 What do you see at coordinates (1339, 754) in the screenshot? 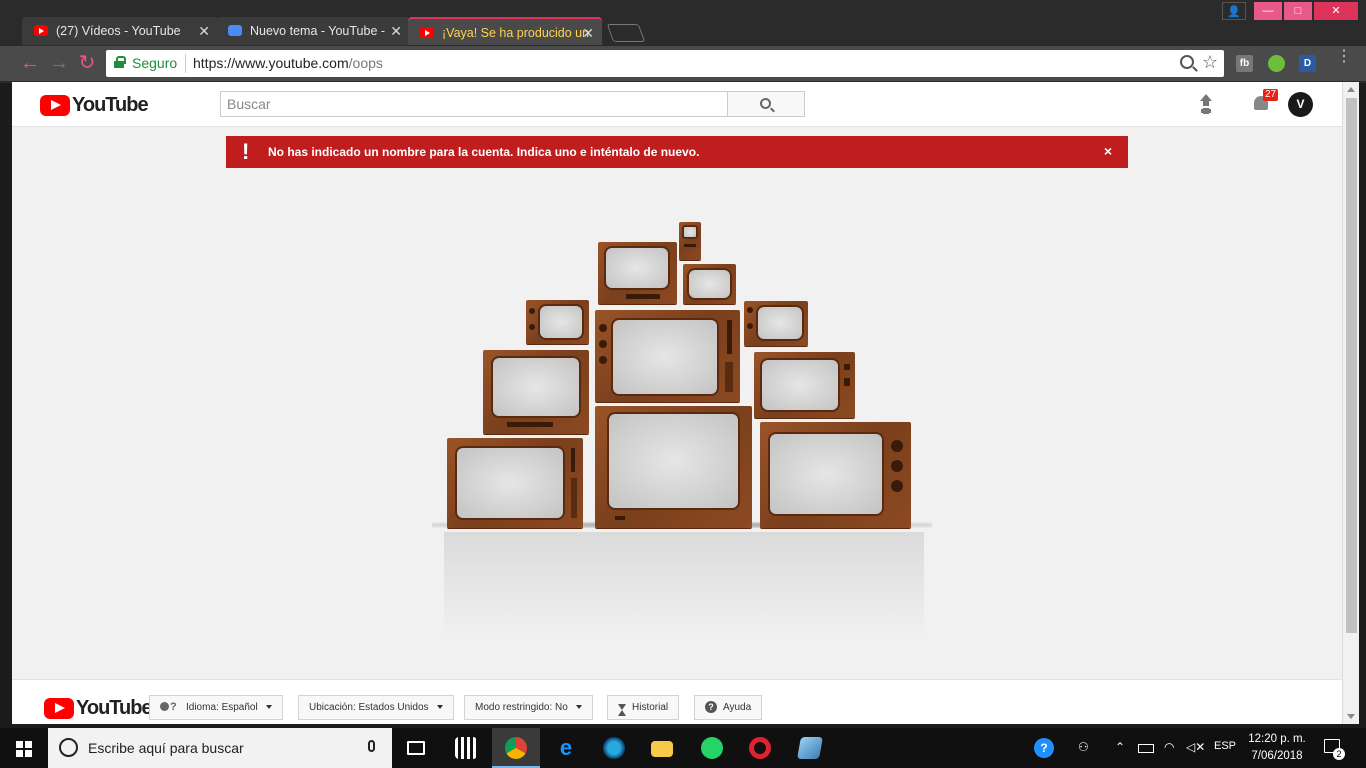
I see `action-center-badge: 2` at bounding box center [1339, 754].